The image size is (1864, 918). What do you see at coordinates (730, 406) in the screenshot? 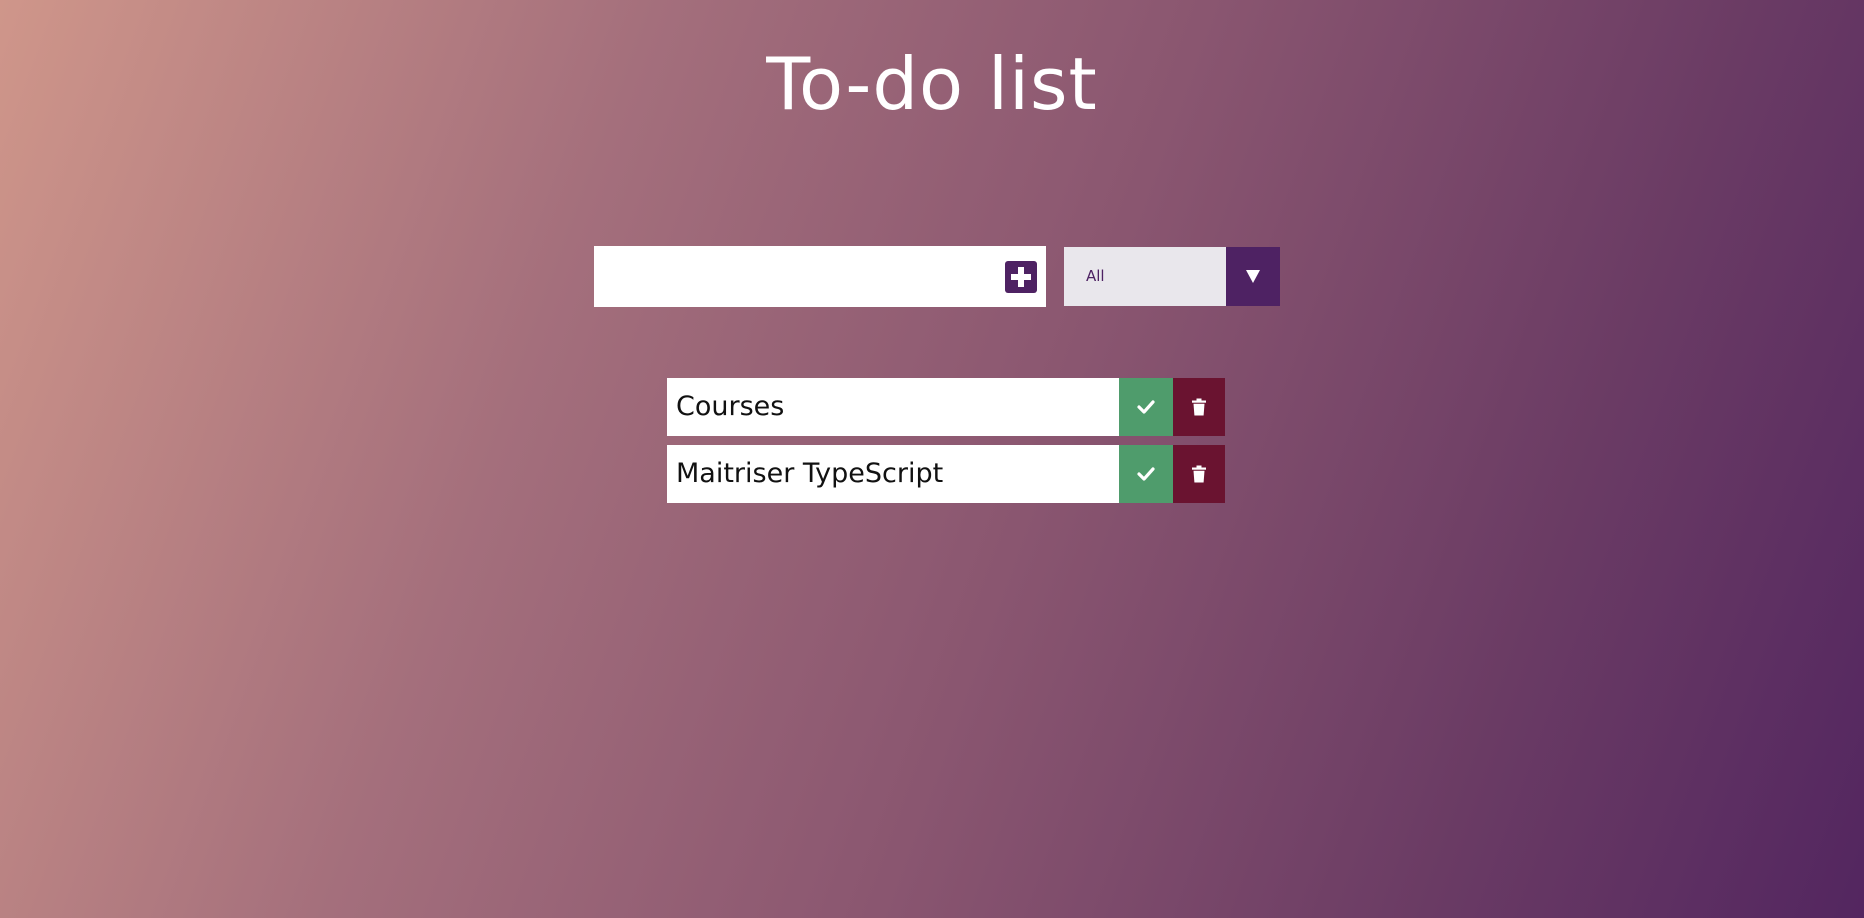
I see `todo-item-text: Courses` at bounding box center [730, 406].